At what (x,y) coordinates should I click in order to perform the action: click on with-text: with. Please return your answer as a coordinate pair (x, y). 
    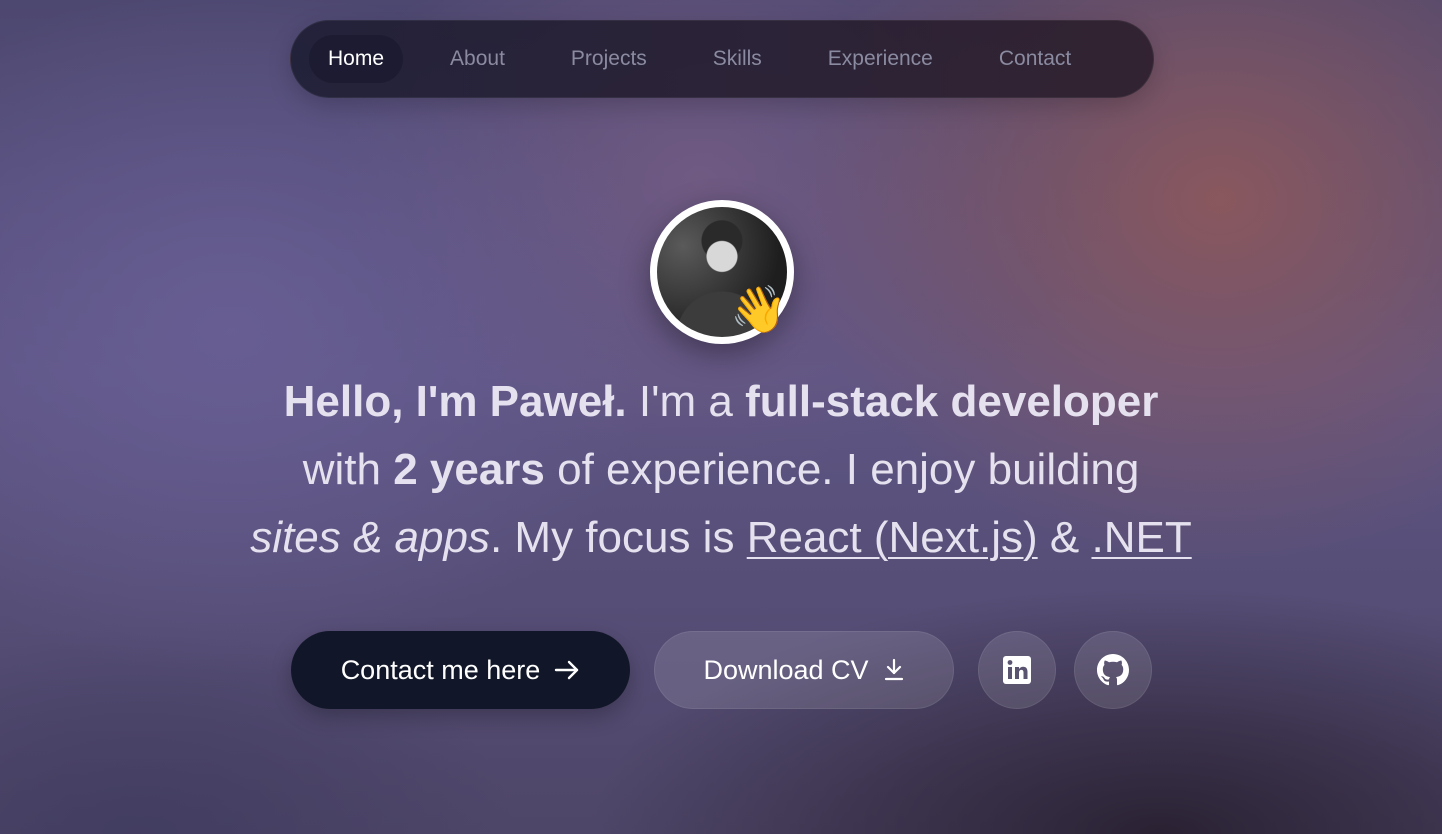
    Looking at the image, I should click on (341, 469).